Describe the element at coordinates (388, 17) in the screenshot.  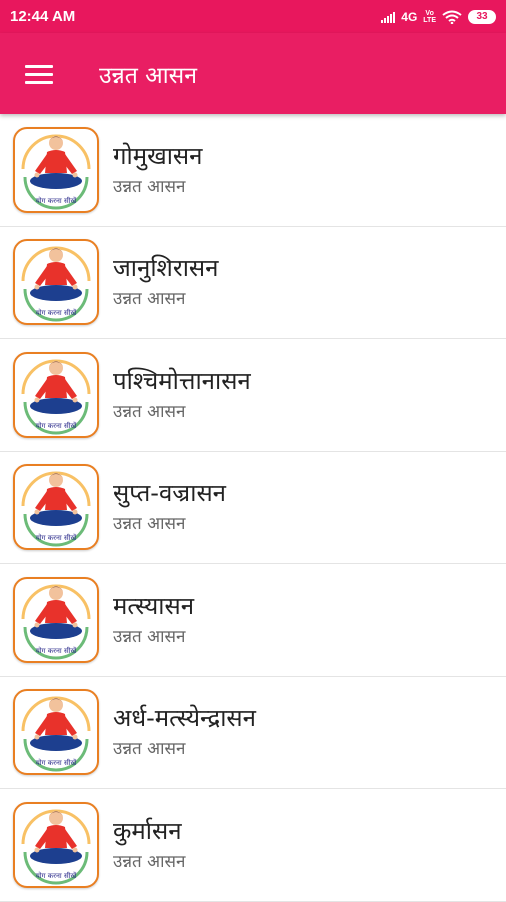
I see `signal-icon` at that location.